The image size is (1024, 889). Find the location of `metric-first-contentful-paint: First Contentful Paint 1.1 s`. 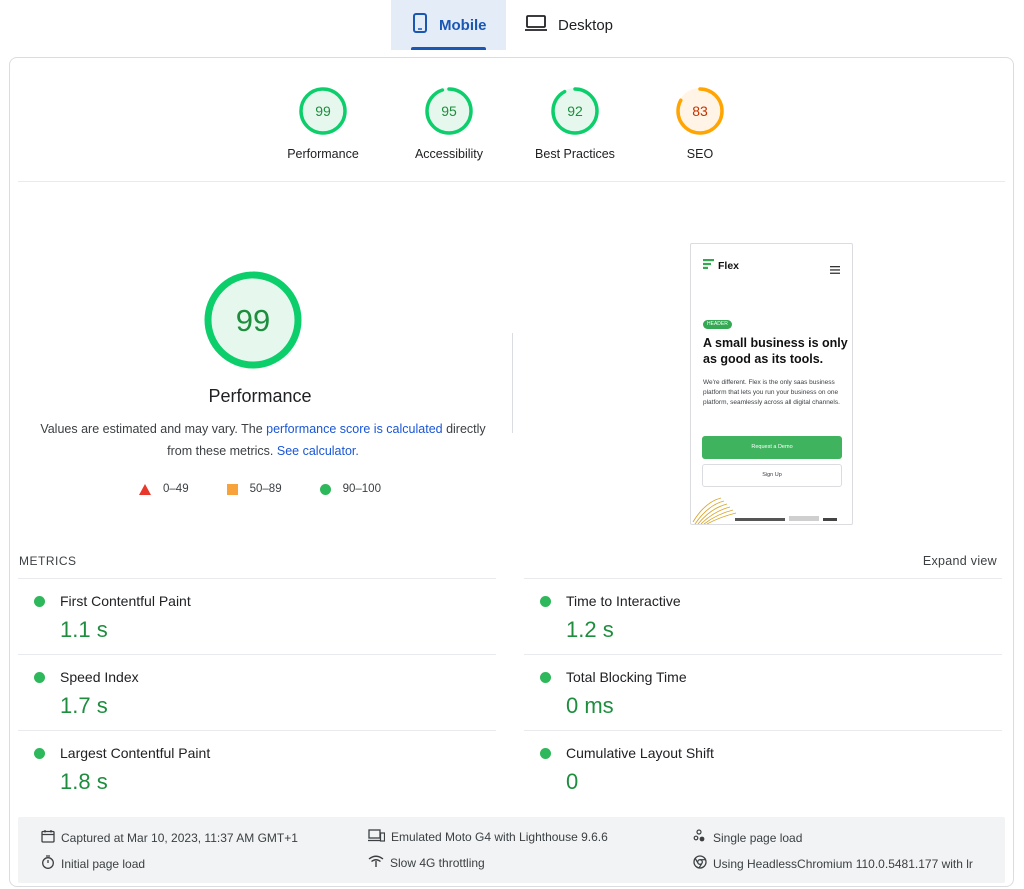

metric-first-contentful-paint: First Contentful Paint 1.1 s is located at coordinates (257, 616).